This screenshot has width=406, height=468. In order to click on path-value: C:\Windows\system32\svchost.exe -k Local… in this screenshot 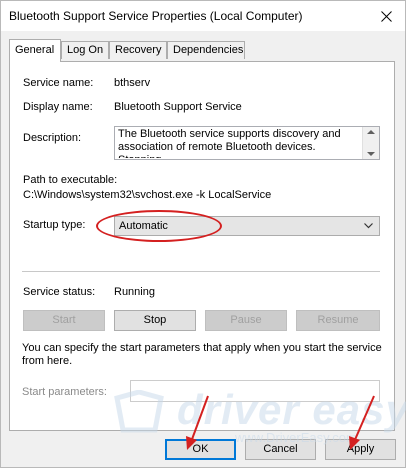, I will do `click(147, 195)`.